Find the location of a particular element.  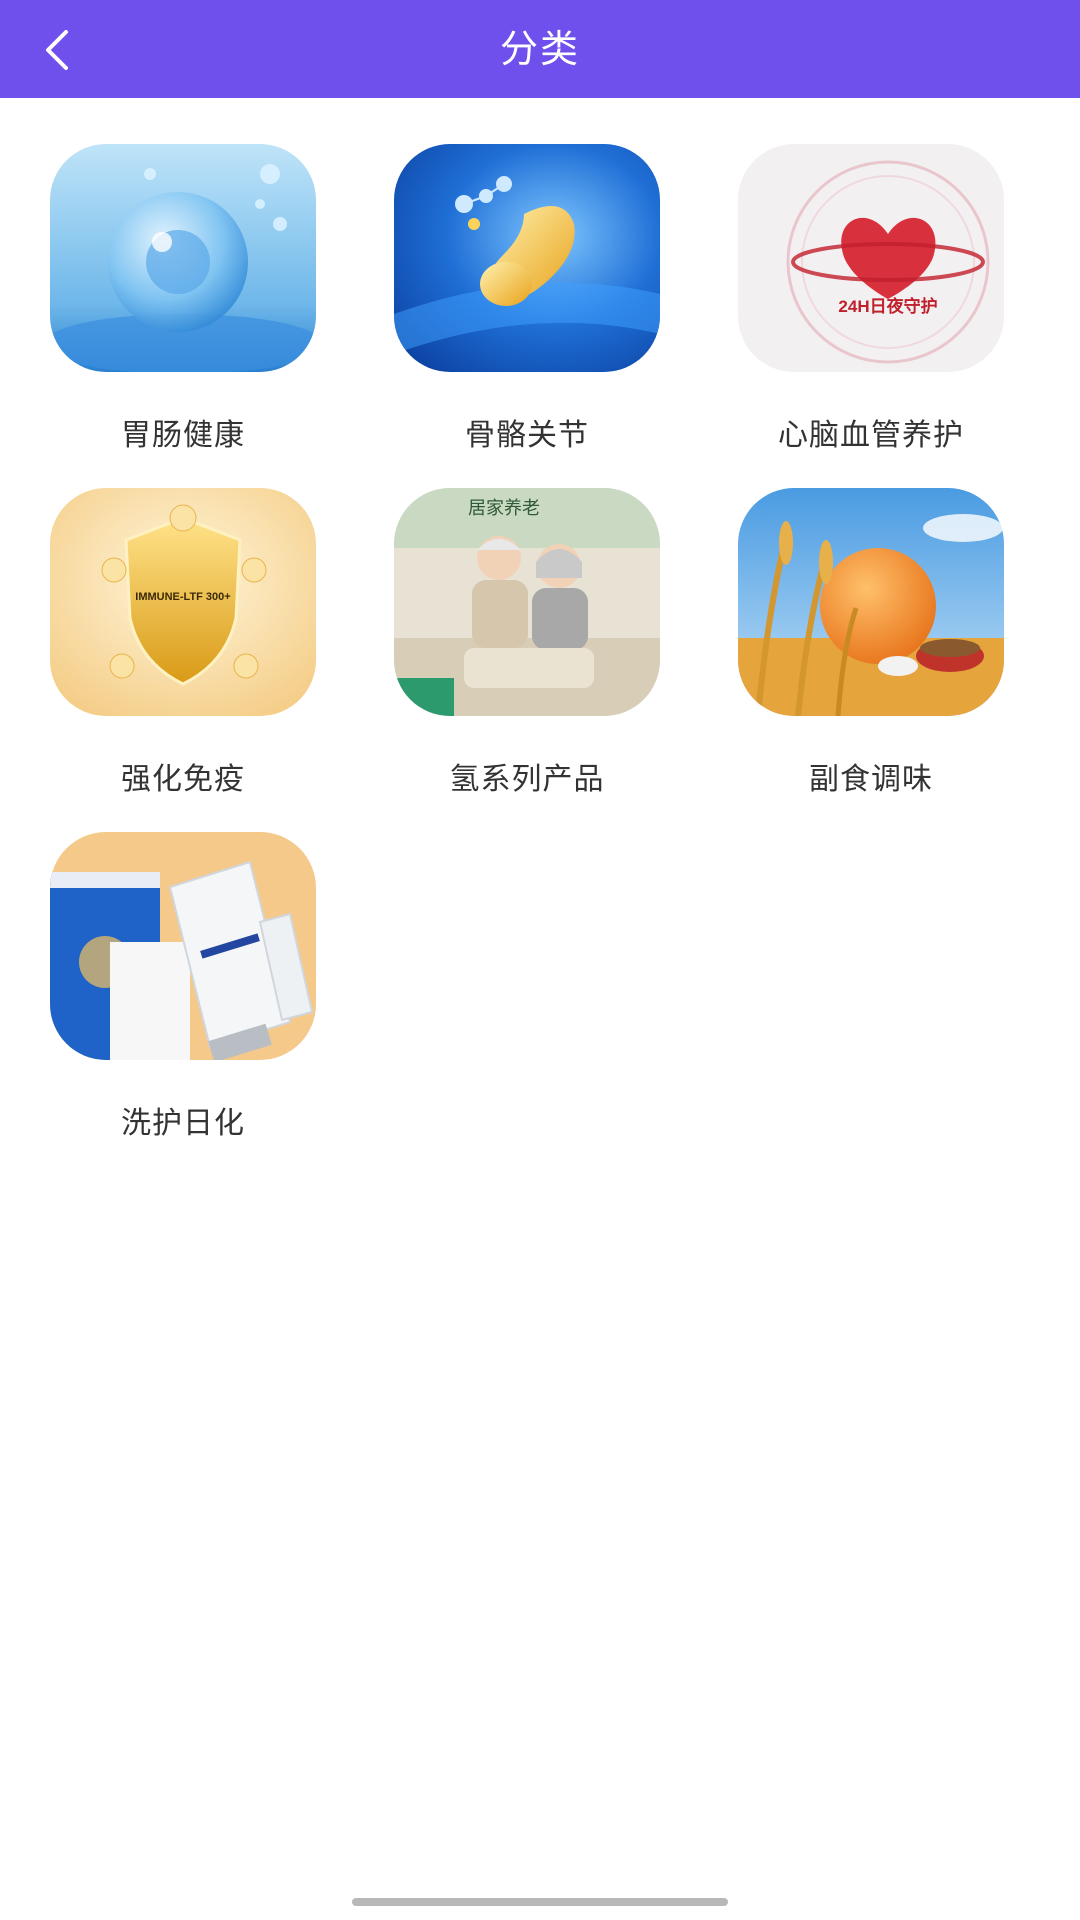

page-title: 分类 is located at coordinates (539, 49).